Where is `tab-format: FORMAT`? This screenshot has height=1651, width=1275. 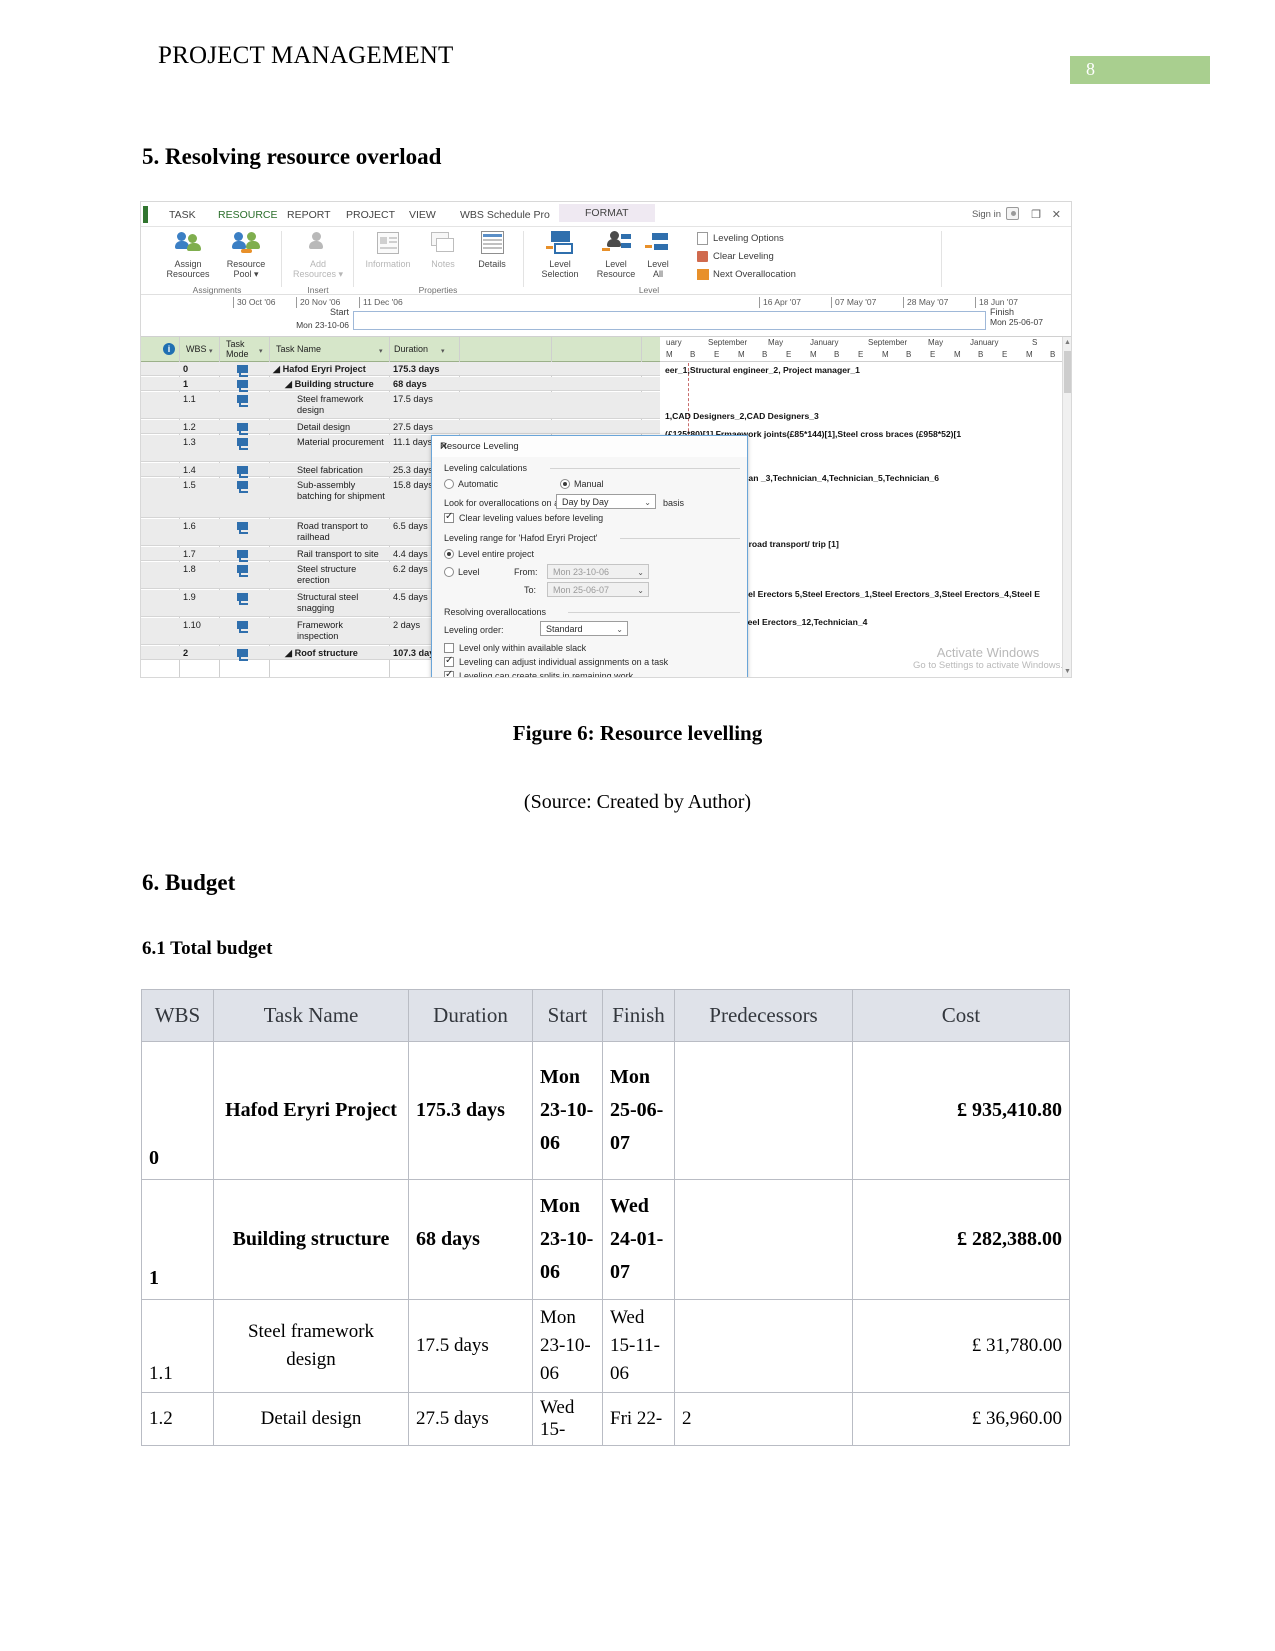 tab-format: FORMAT is located at coordinates (607, 213).